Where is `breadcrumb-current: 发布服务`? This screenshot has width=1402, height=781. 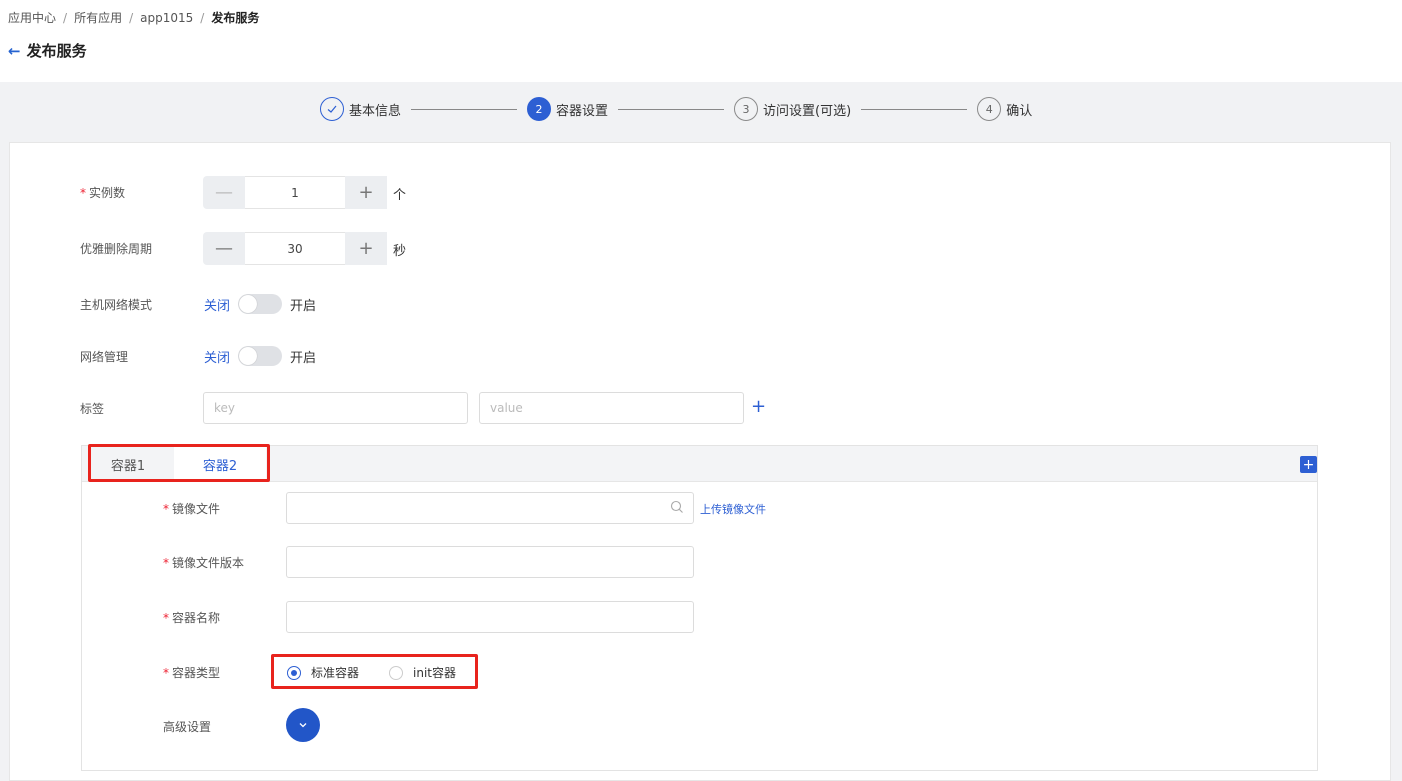
breadcrumb-current: 发布服务 is located at coordinates (235, 18).